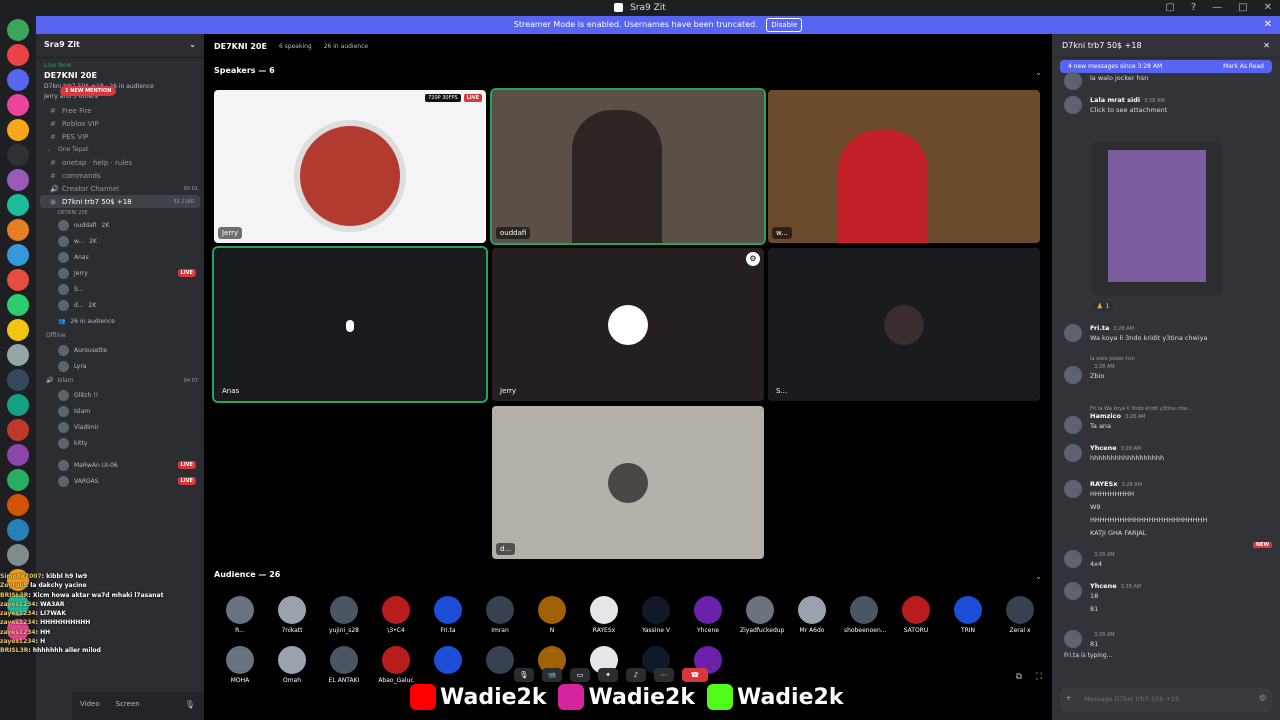 This screenshot has height=720, width=1280. What do you see at coordinates (247, 574) in the screenshot?
I see `audience-header: Audience — 26` at bounding box center [247, 574].